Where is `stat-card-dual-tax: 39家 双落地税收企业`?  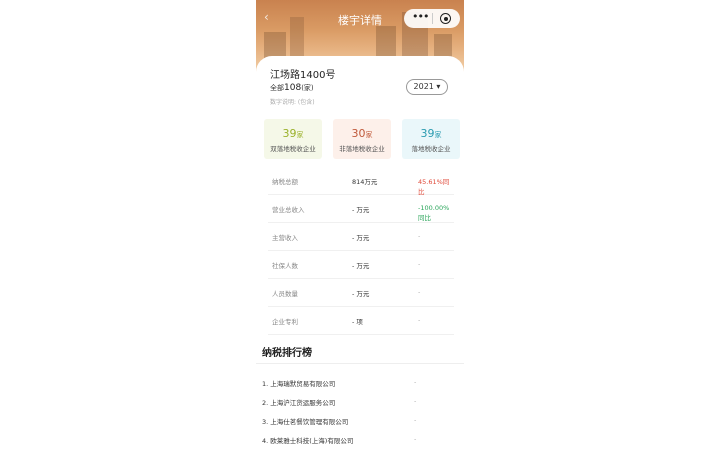
stat-card-dual-tax: 39家 双落地税收企业 is located at coordinates (293, 139).